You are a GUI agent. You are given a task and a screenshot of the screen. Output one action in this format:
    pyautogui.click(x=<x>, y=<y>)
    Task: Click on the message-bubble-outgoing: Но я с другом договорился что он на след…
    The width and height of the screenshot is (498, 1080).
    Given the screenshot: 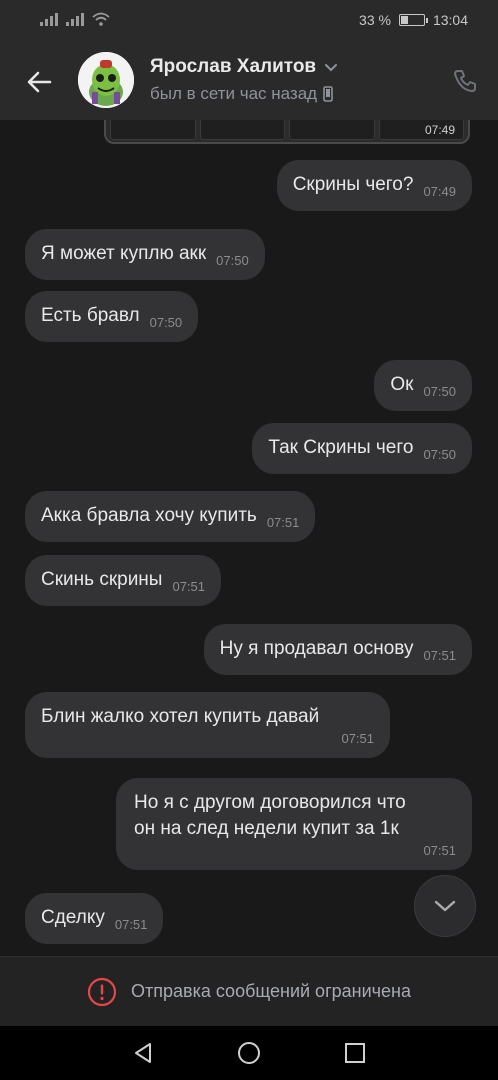 What is the action you would take?
    pyautogui.click(x=294, y=824)
    